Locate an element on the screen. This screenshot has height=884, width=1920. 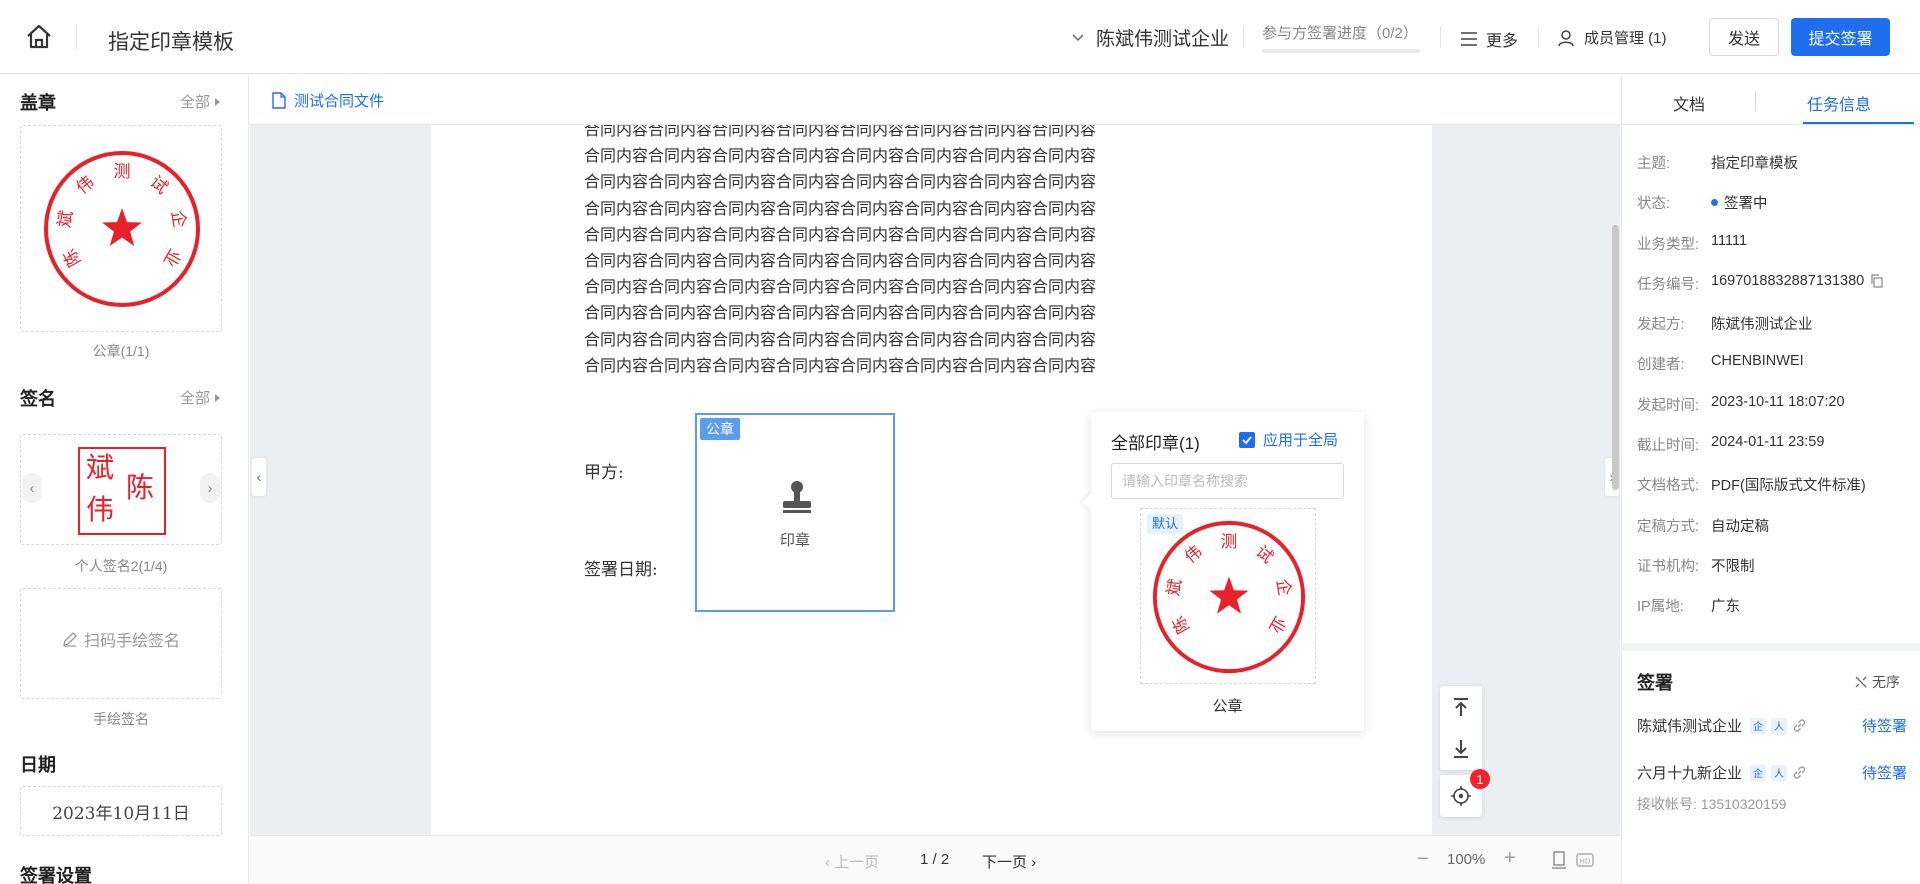
tab-divider is located at coordinates (1755, 101).